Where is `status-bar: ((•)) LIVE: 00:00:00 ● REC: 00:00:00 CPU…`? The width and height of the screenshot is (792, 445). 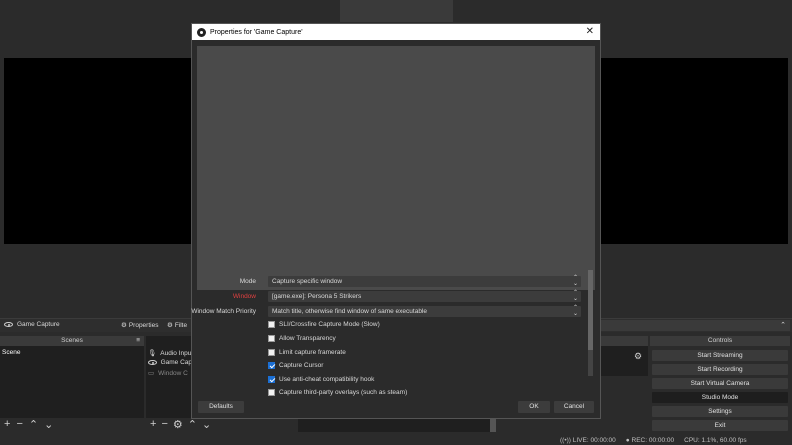 status-bar: ((•)) LIVE: 00:00:00 ● REC: 00:00:00 CPU… is located at coordinates (676, 440).